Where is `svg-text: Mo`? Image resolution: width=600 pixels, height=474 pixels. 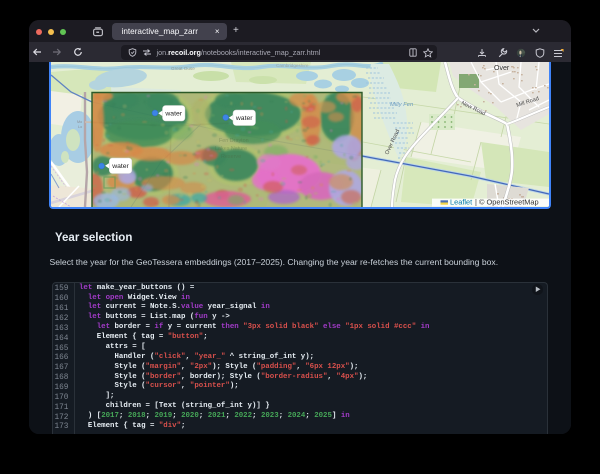 svg-text: Mo is located at coordinates (79, 122).